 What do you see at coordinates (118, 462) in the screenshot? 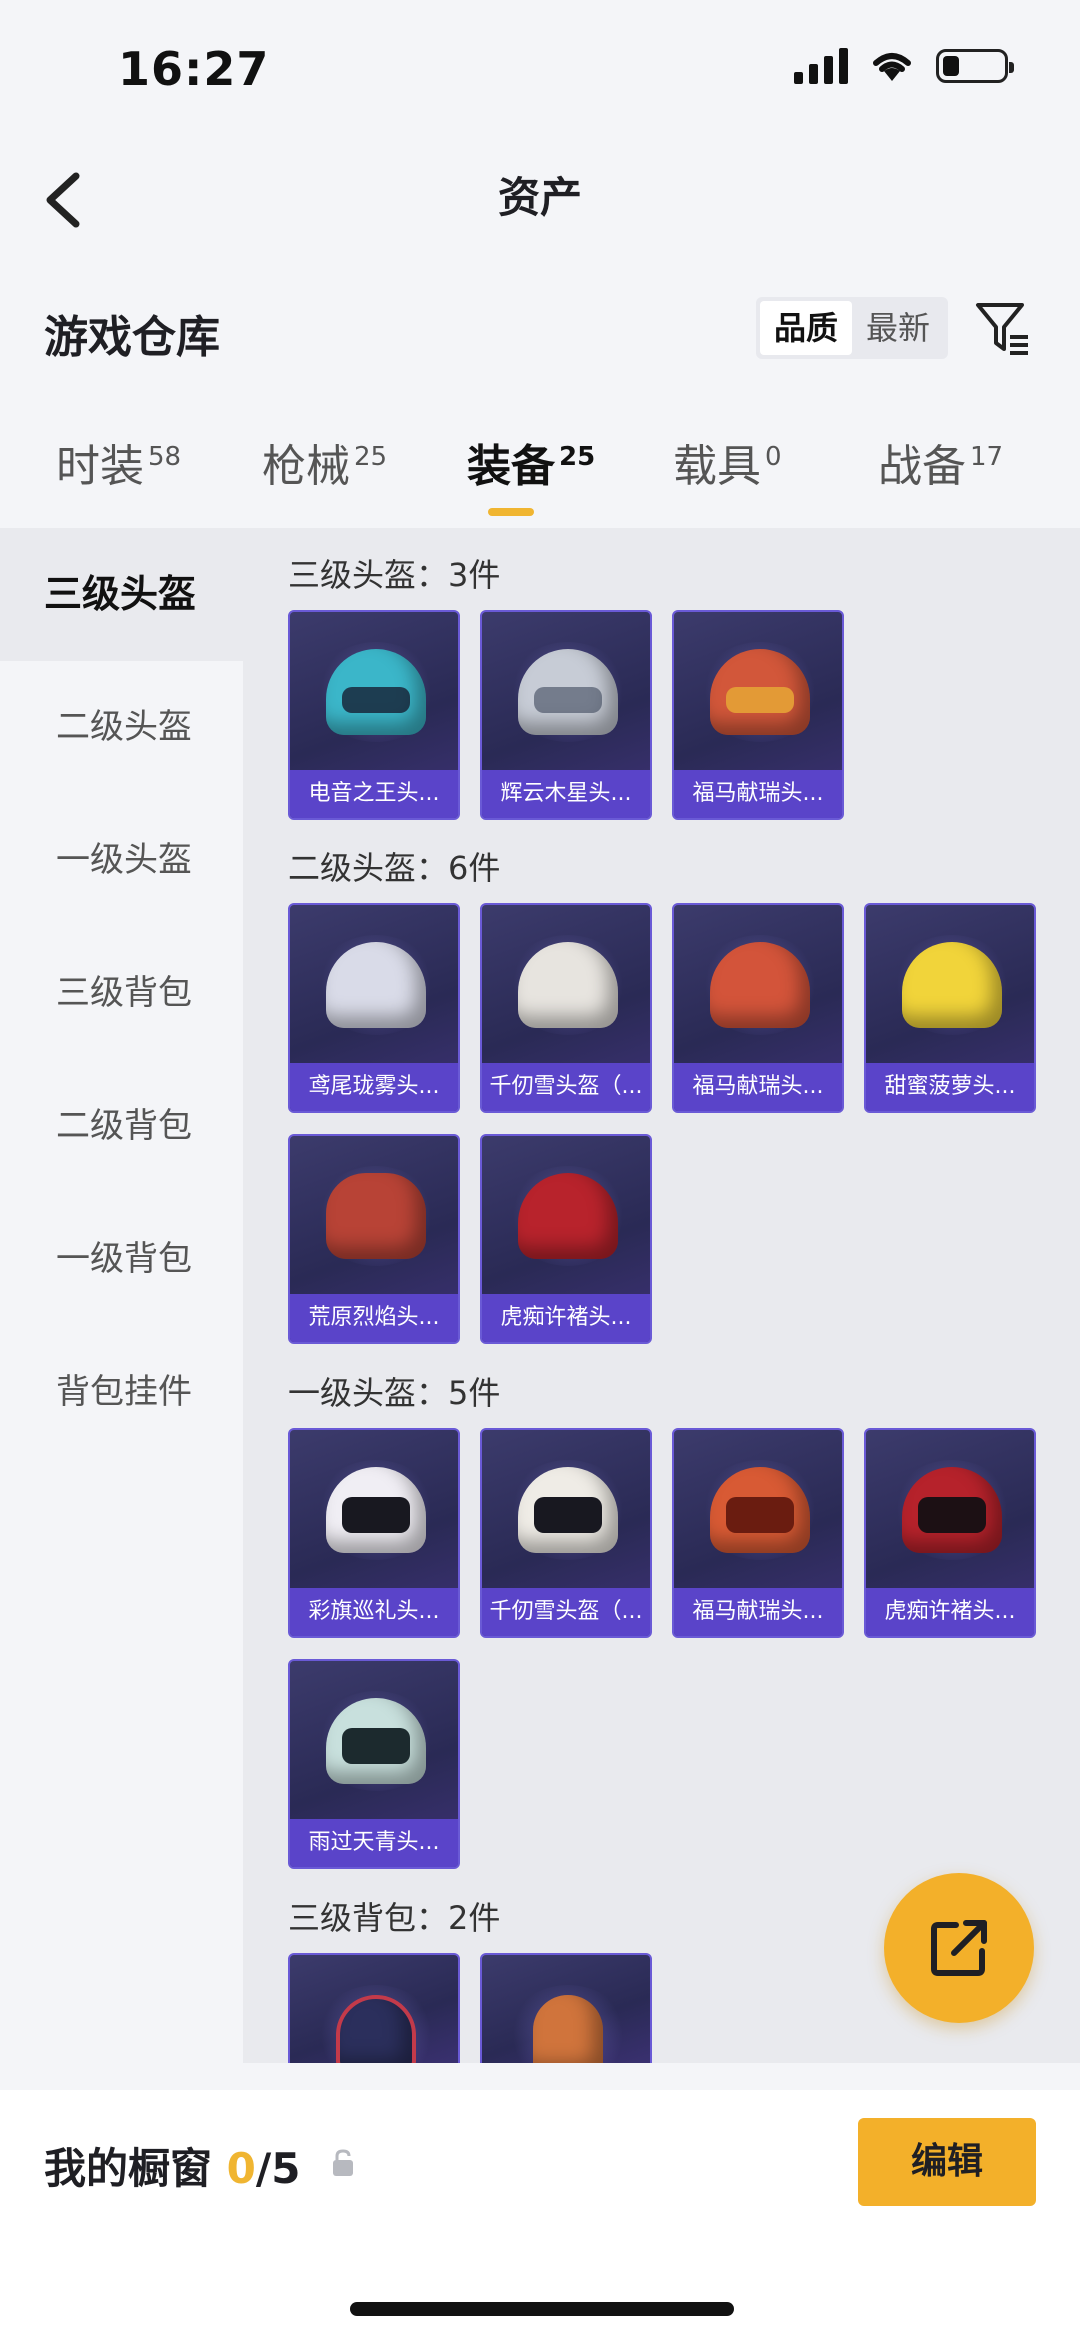
I see `tab-fashion: 时装 58` at bounding box center [118, 462].